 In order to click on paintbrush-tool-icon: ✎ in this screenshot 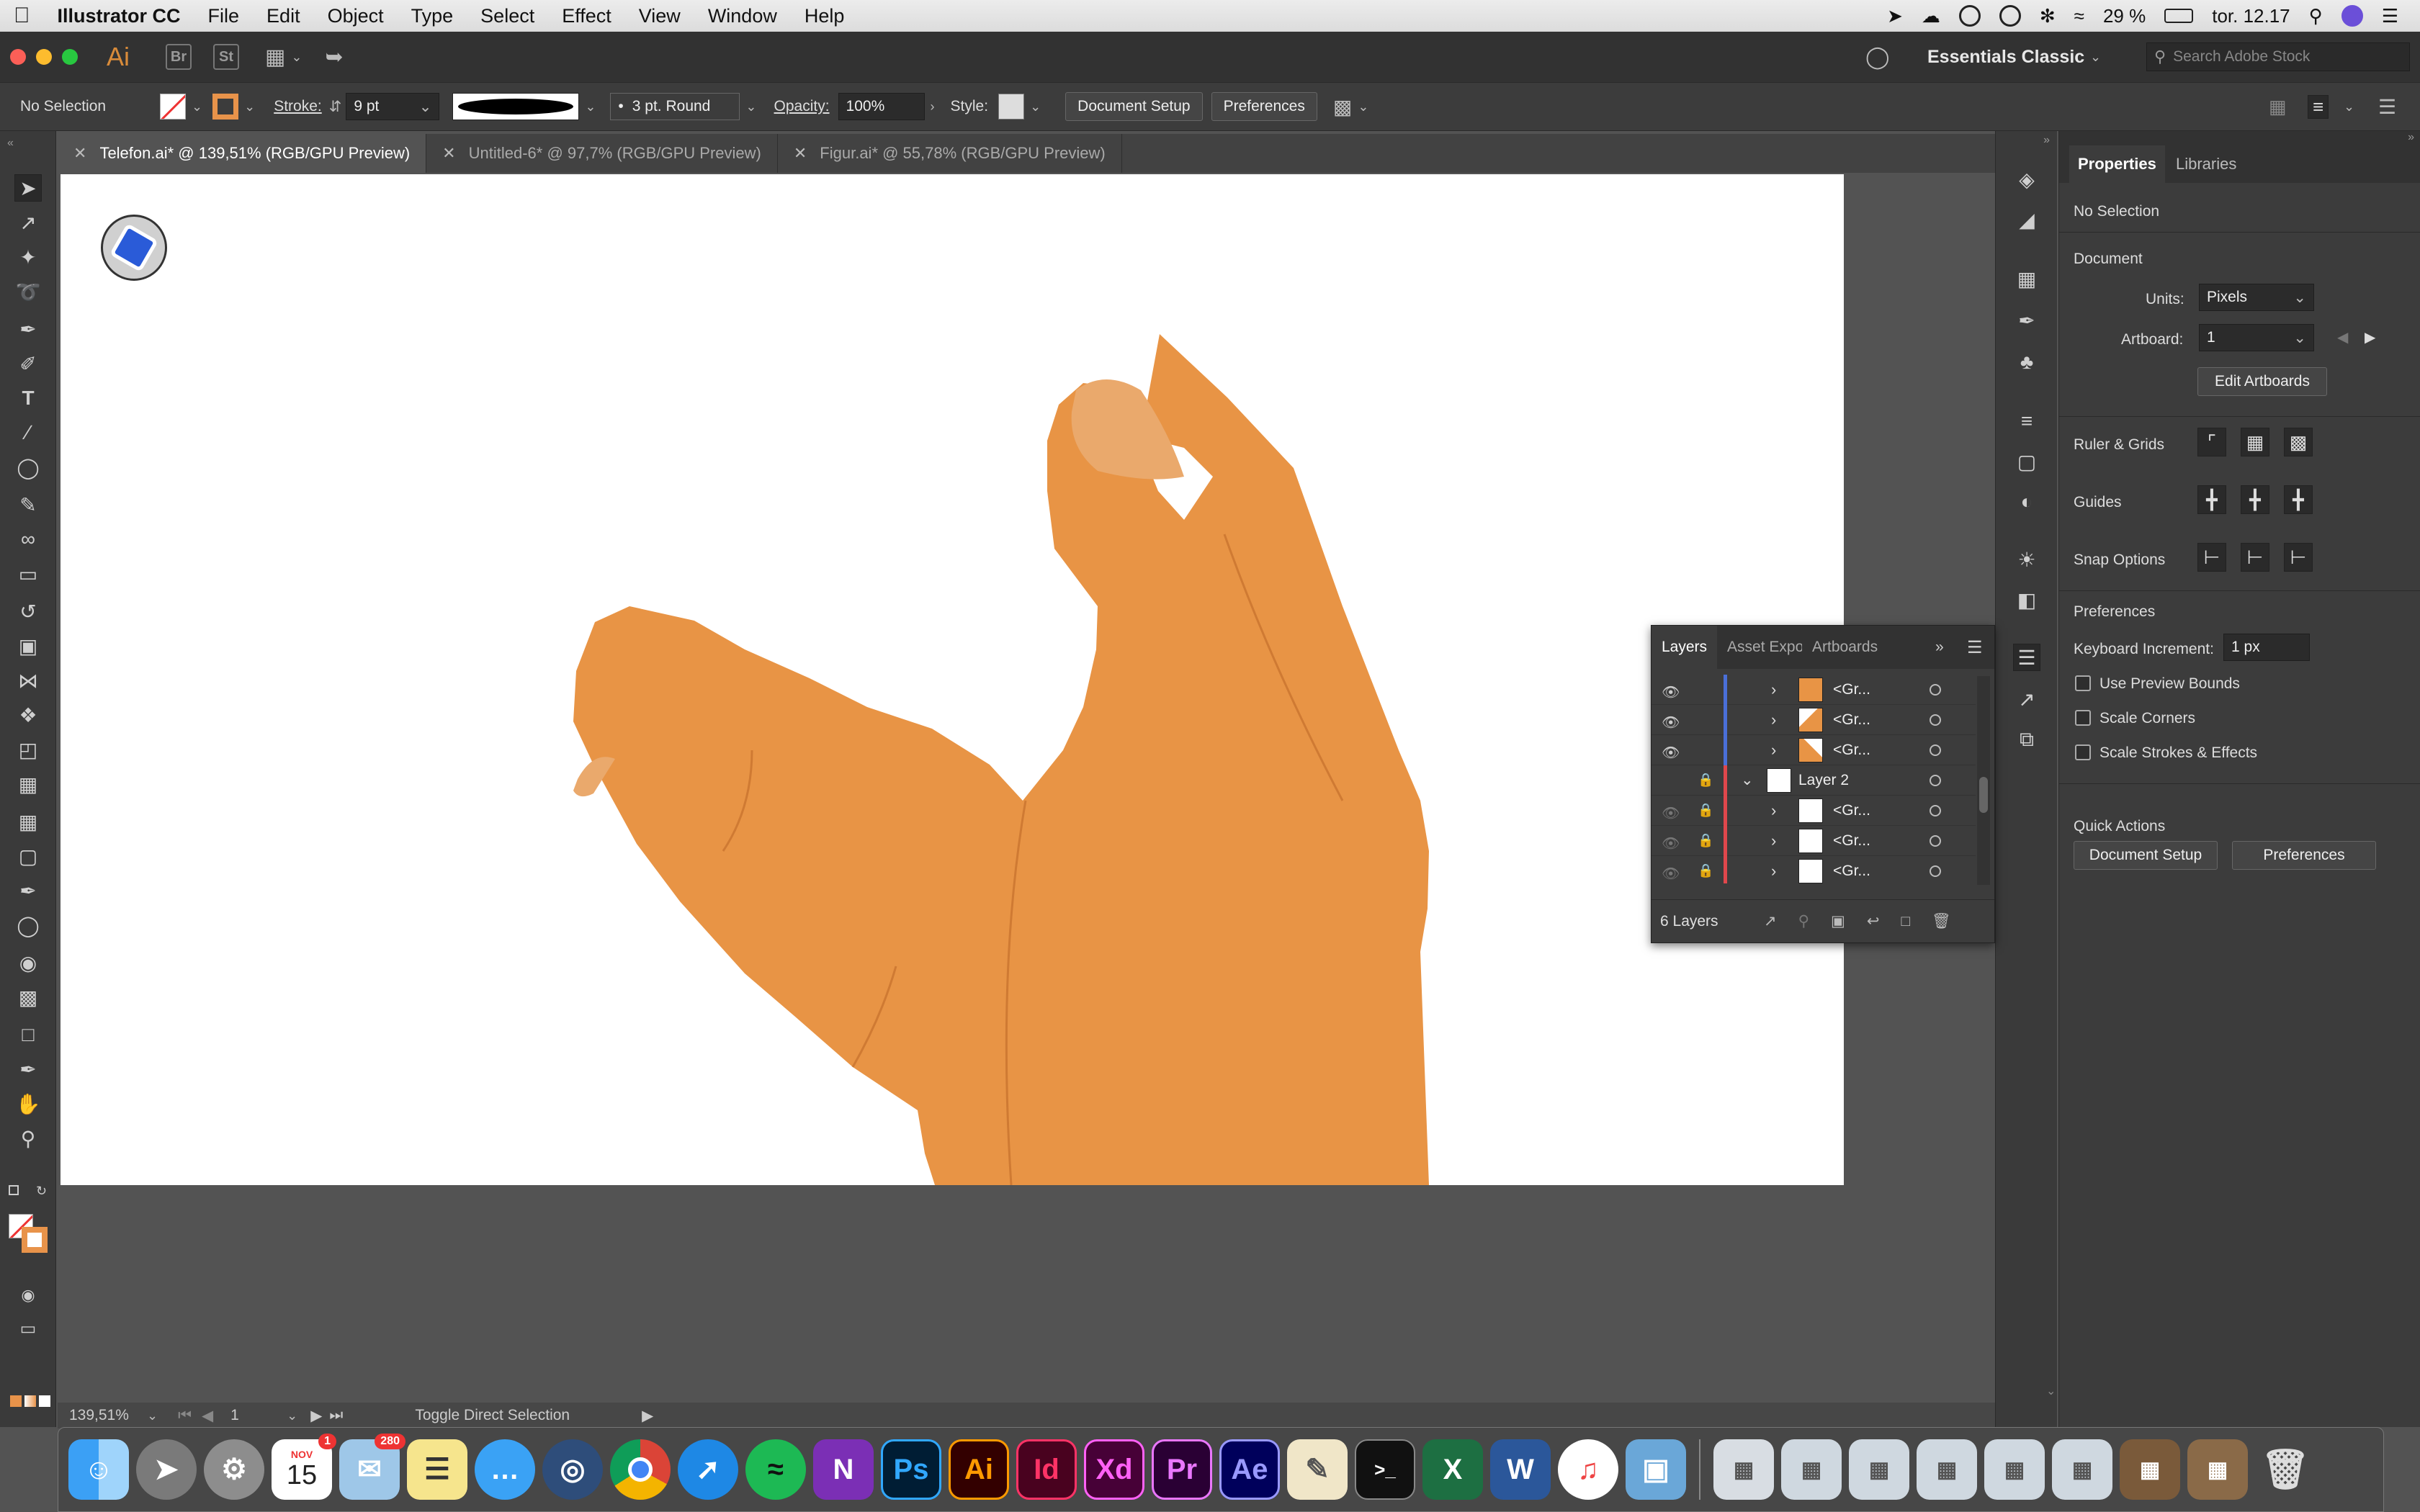, I will do `click(28, 504)`.